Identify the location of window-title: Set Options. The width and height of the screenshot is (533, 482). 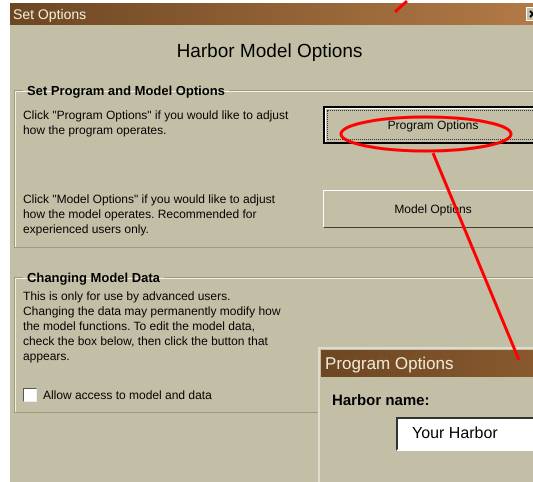
(49, 14).